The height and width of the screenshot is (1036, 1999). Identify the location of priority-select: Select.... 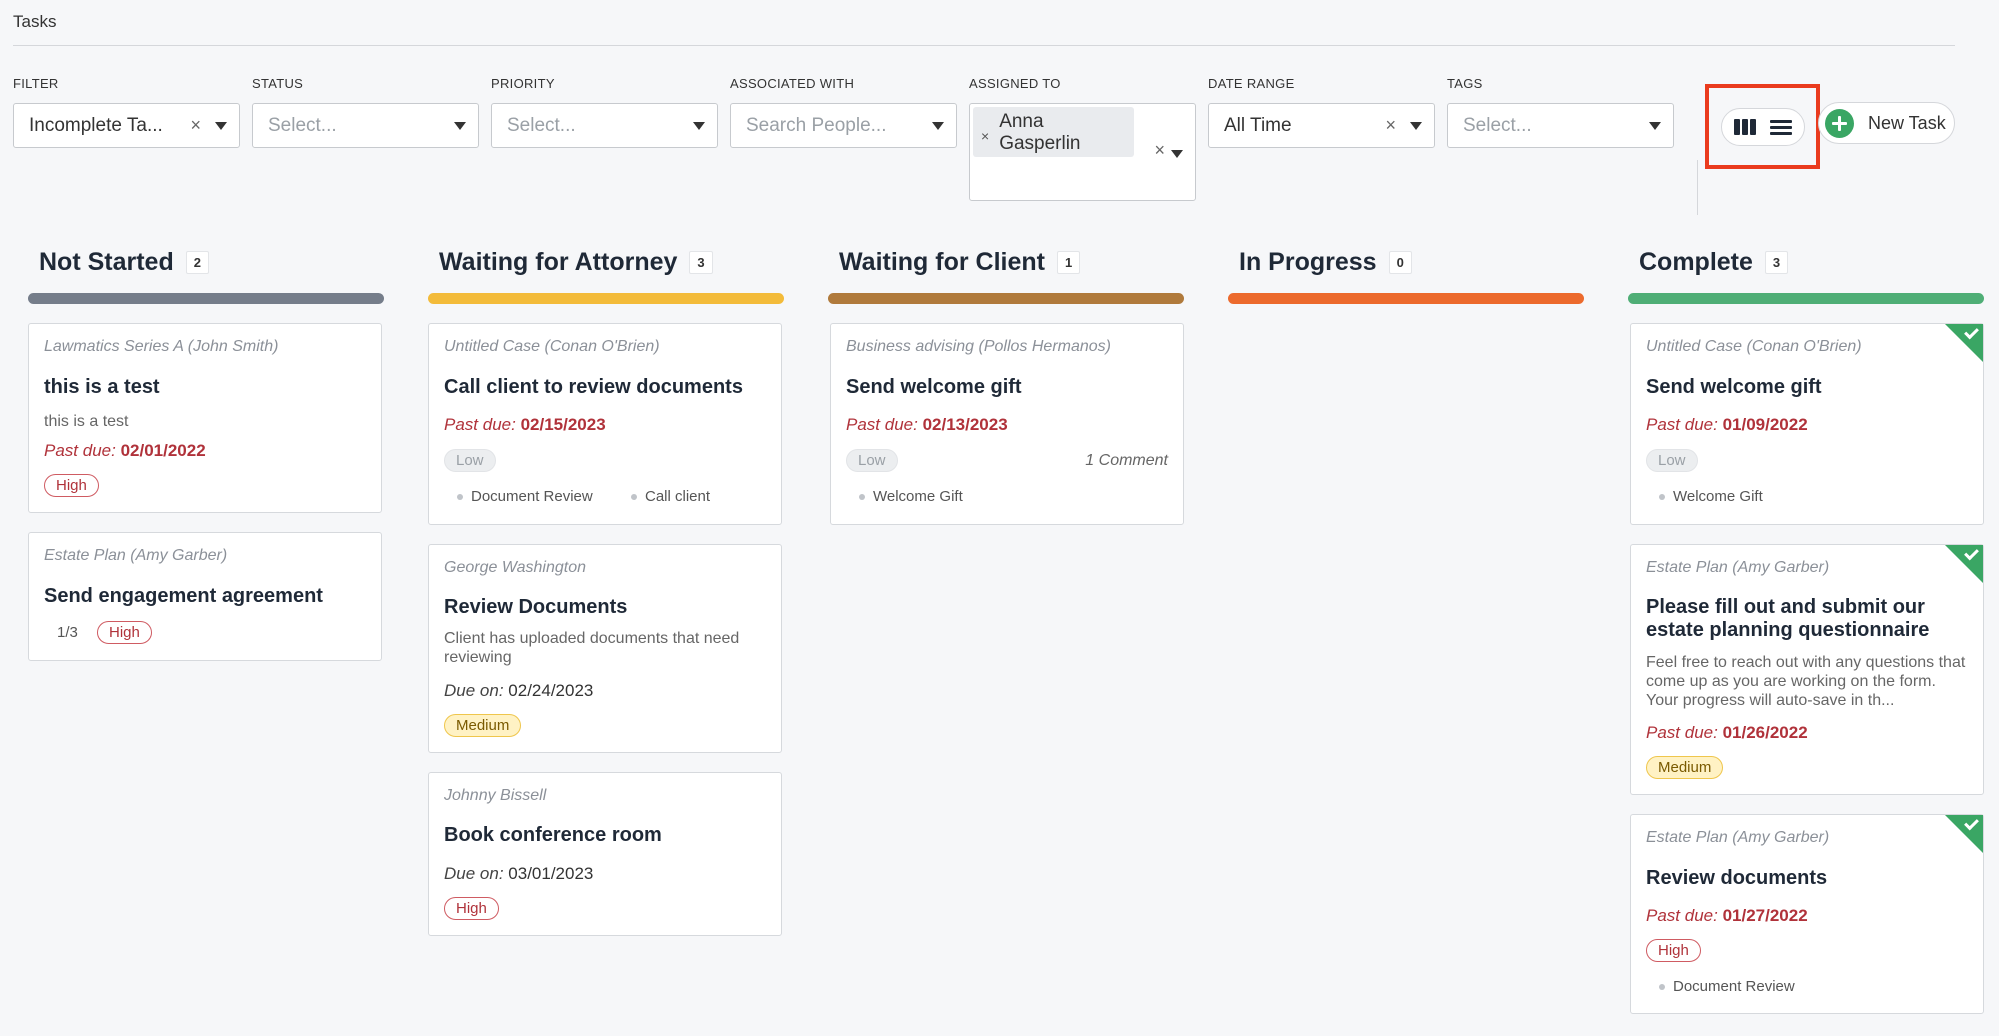
(604, 125).